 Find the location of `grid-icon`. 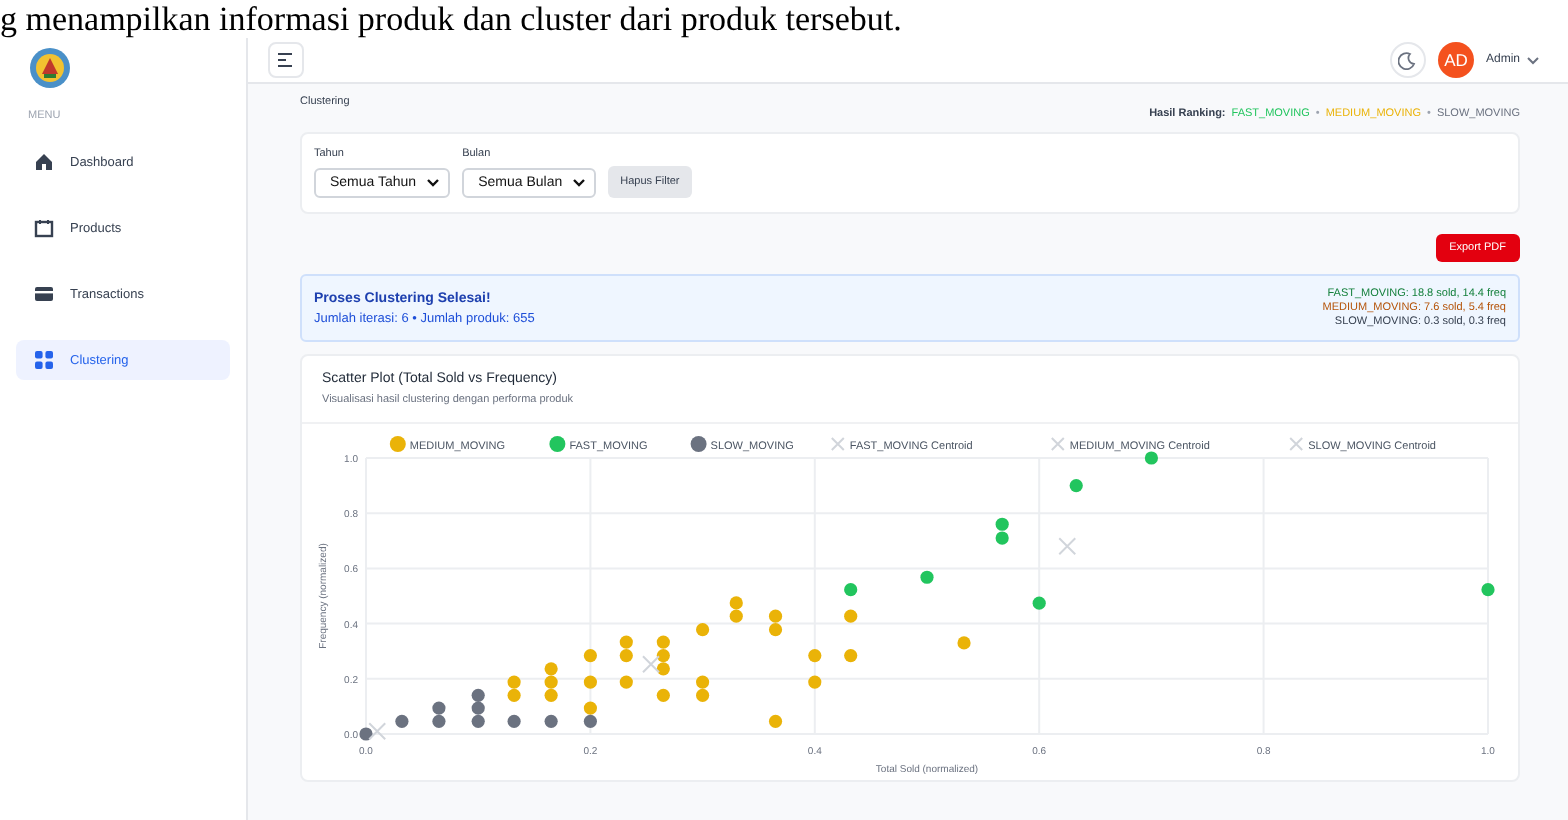

grid-icon is located at coordinates (44, 360).